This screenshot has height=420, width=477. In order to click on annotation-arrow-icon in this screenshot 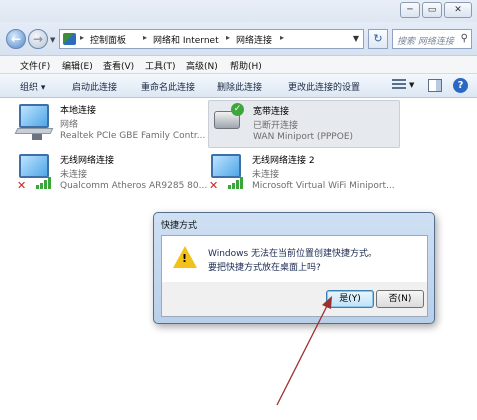, I will do `click(304, 351)`.